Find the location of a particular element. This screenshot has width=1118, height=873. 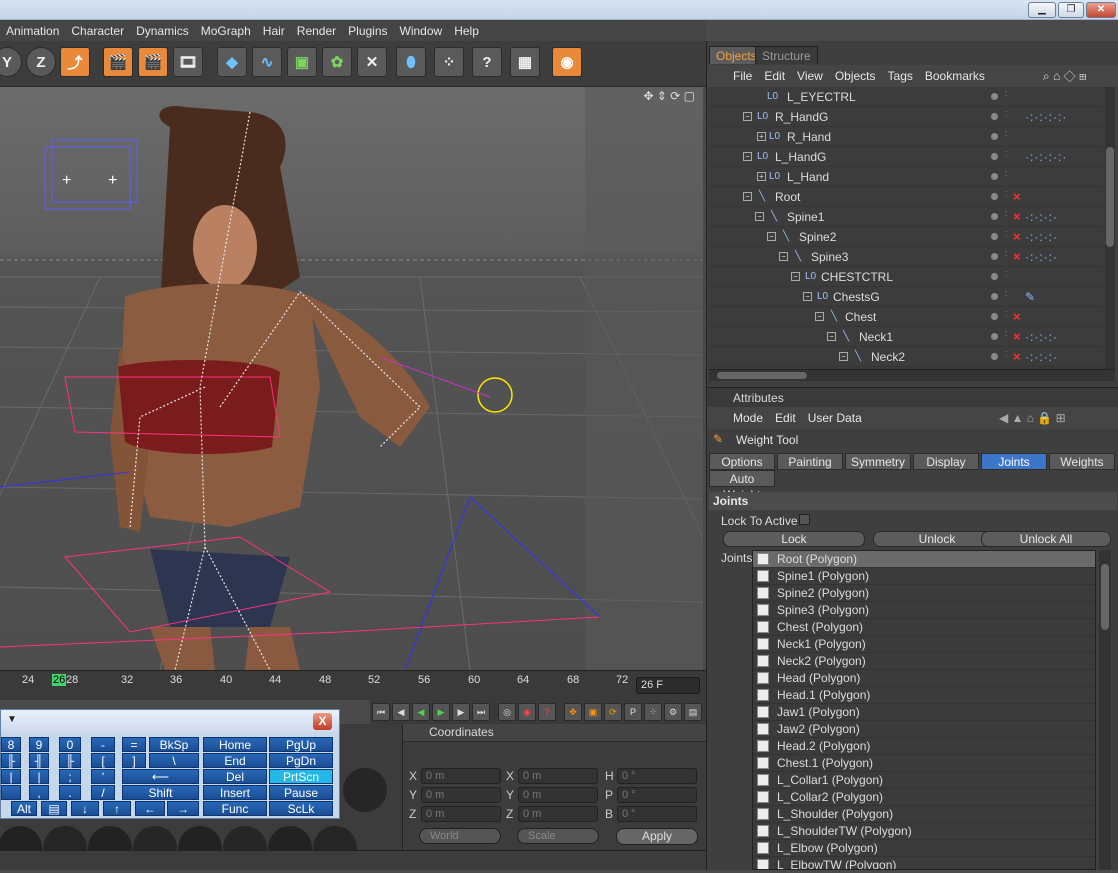

osk-key is located at coordinates (11, 792).